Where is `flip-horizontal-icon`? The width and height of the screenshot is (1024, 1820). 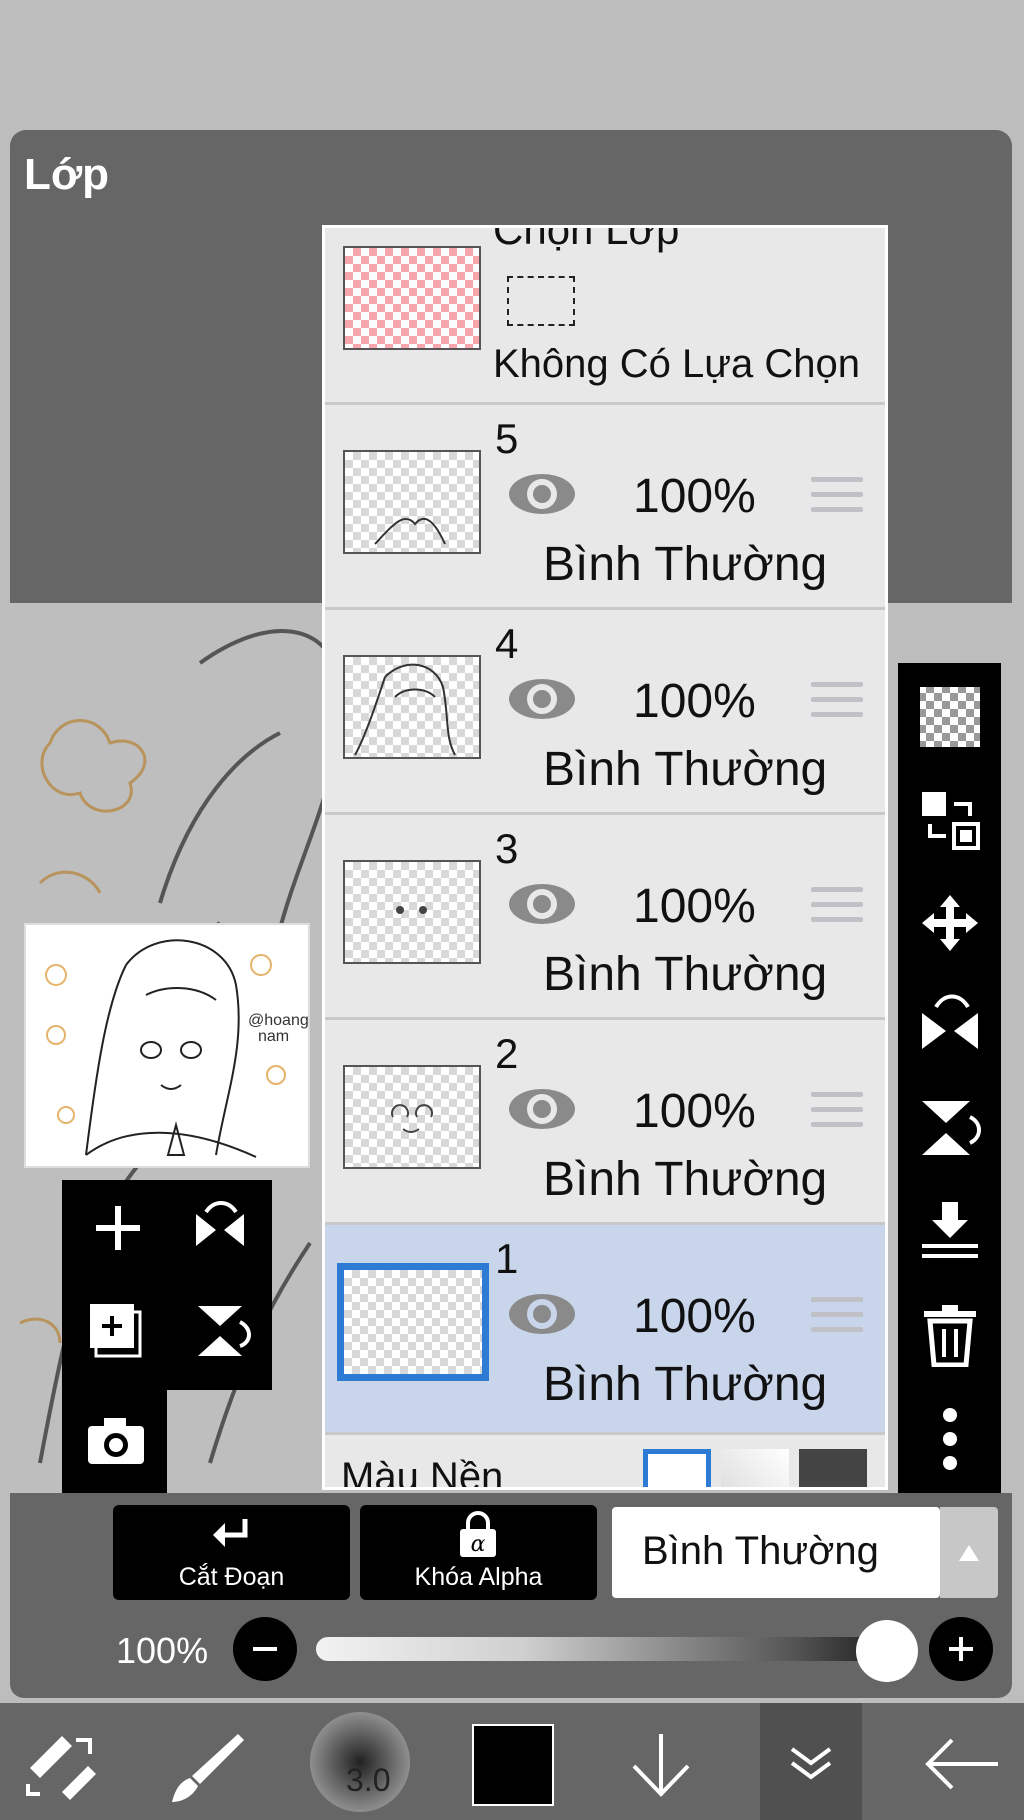
flip-horizontal-icon is located at coordinates (950, 1025).